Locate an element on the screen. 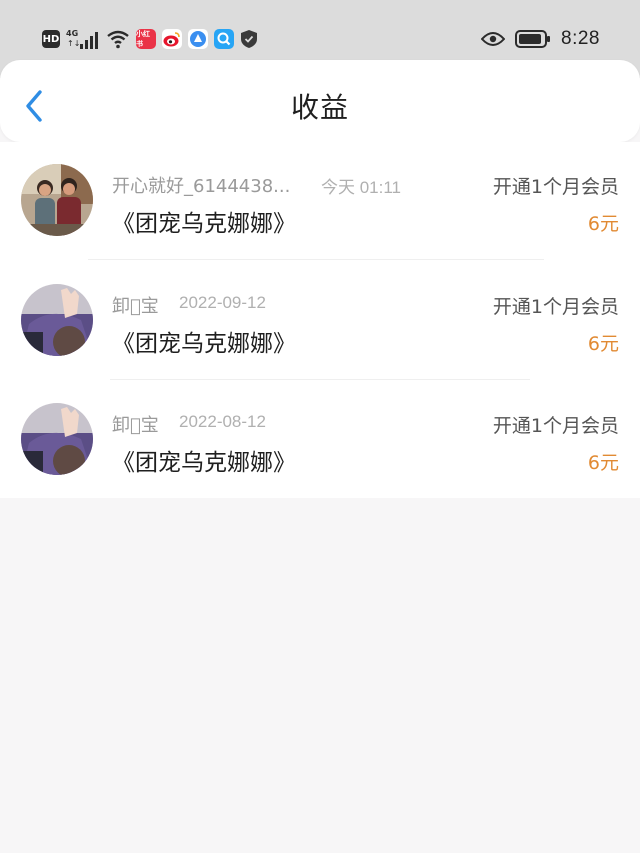 The width and height of the screenshot is (640, 853). timestamp: 今天 01:11 is located at coordinates (361, 187).